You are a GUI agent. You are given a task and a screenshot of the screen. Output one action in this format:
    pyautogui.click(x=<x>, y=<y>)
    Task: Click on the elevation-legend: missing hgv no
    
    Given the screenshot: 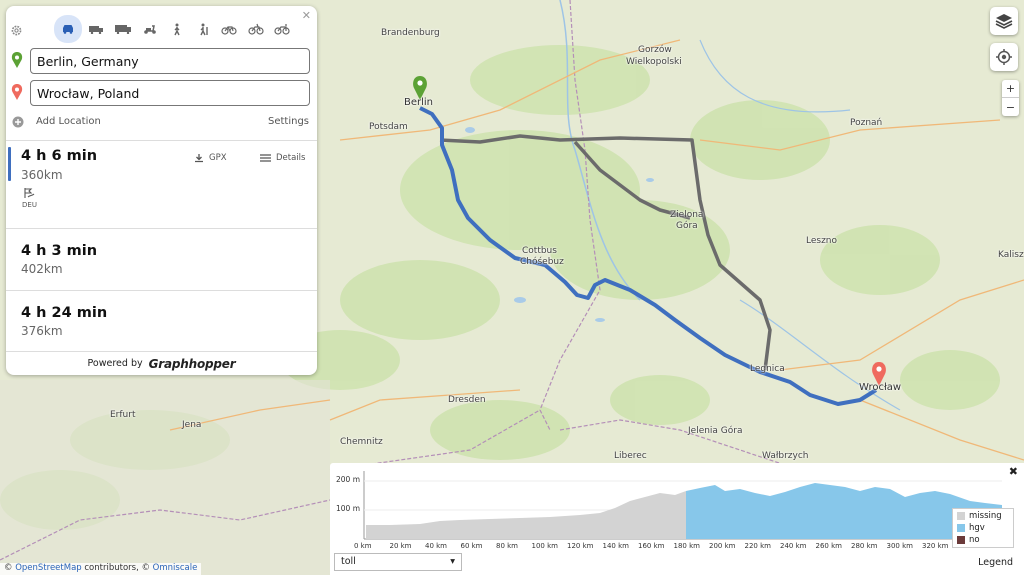 What is the action you would take?
    pyautogui.click(x=983, y=528)
    